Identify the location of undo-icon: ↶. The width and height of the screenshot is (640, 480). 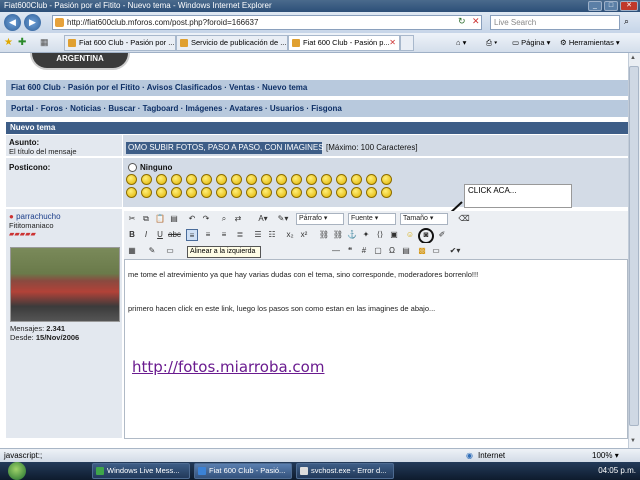
(192, 219).